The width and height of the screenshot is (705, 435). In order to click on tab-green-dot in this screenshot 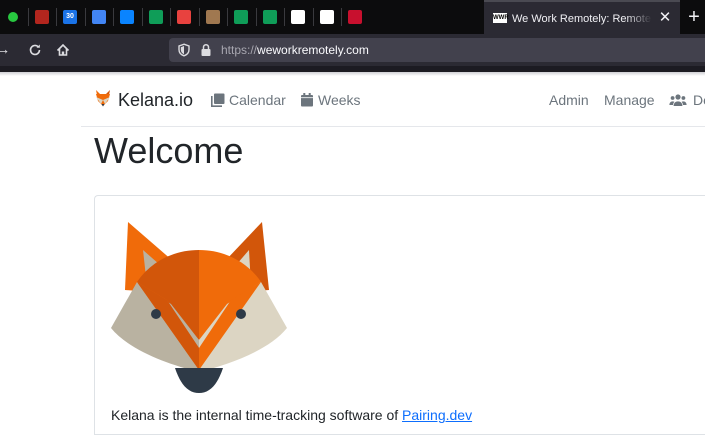, I will do `click(13, 17)`.